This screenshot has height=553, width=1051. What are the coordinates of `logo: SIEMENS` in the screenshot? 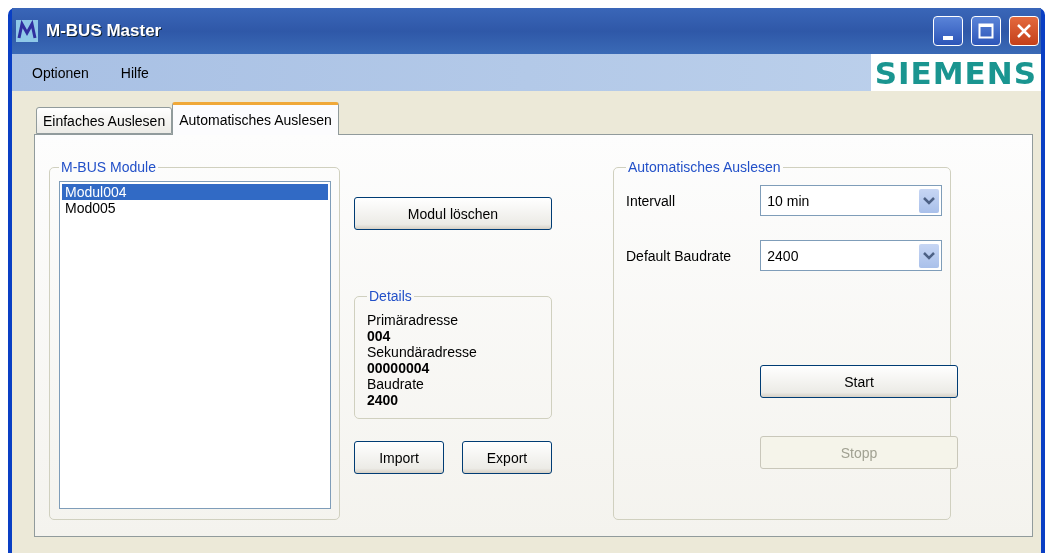 It's located at (955, 72).